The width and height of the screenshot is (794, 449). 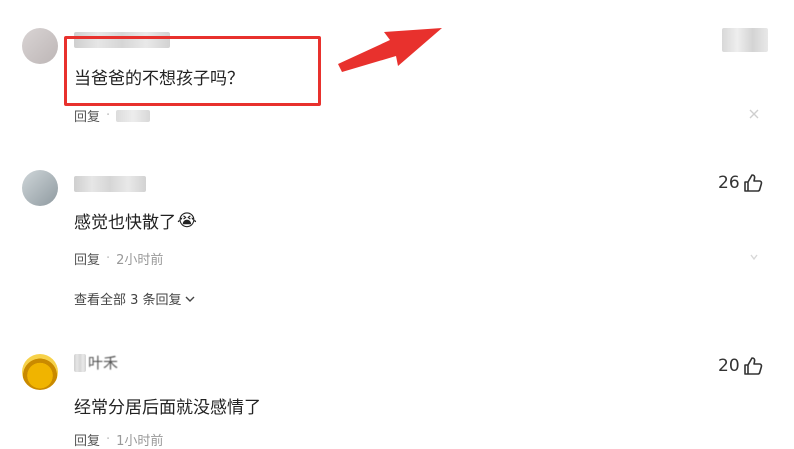 I want to click on timestamp-blurred, so click(x=133, y=115).